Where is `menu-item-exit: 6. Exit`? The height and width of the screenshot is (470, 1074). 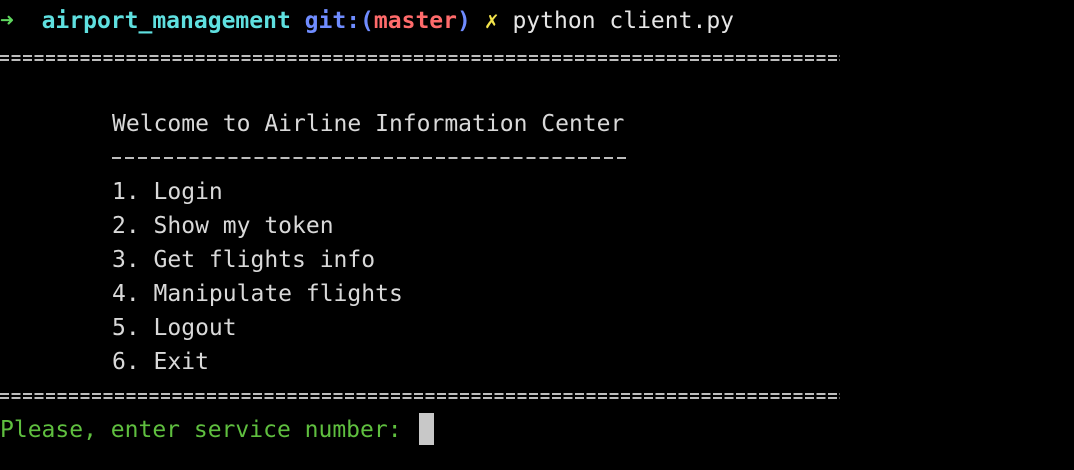
menu-item-exit: 6. Exit is located at coordinates (160, 362).